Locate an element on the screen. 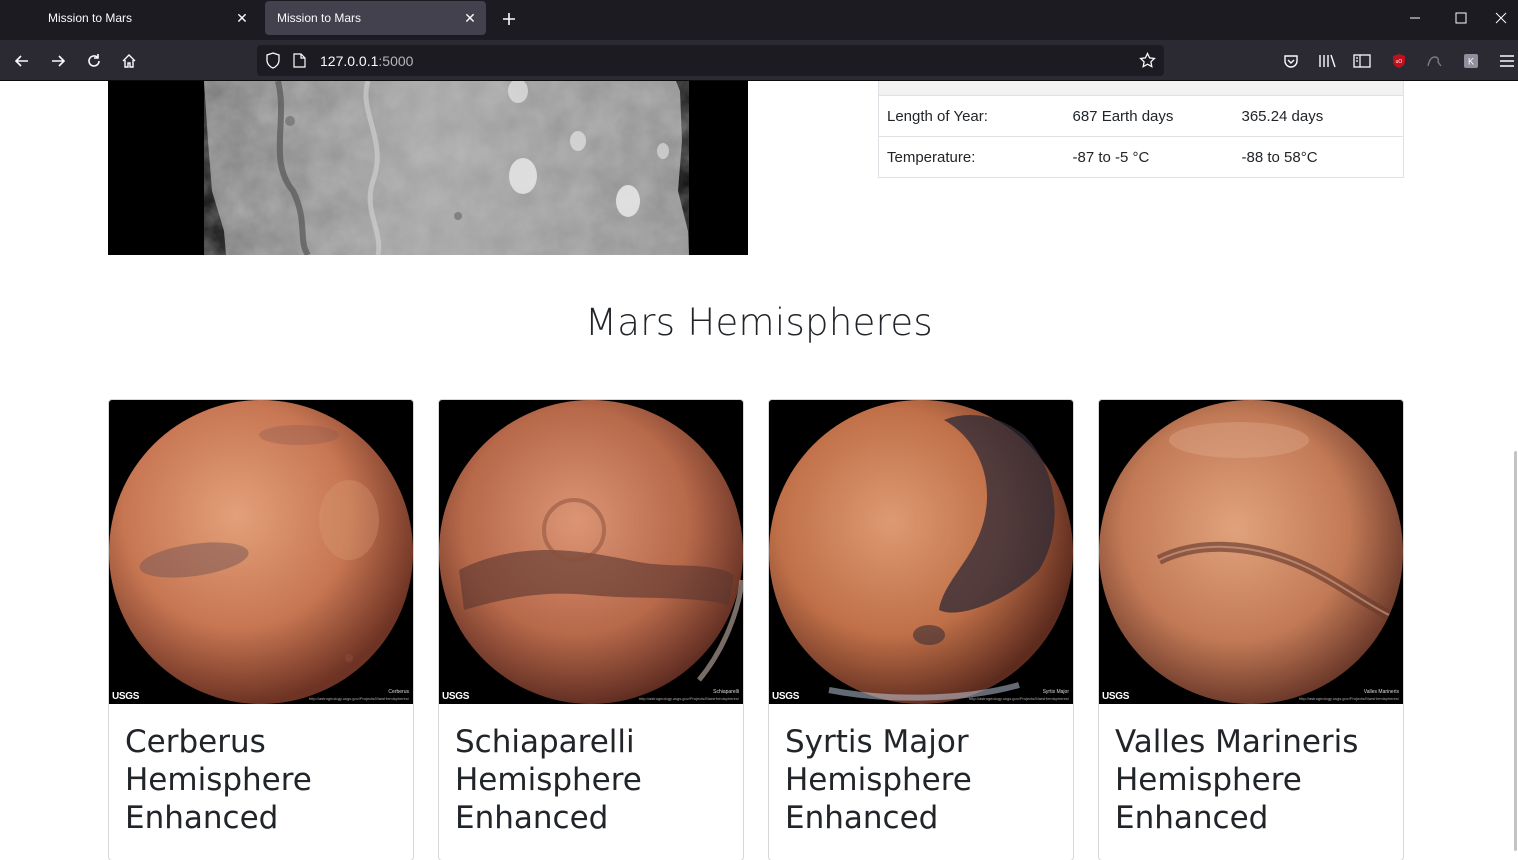  library-button is located at coordinates (1327, 61).